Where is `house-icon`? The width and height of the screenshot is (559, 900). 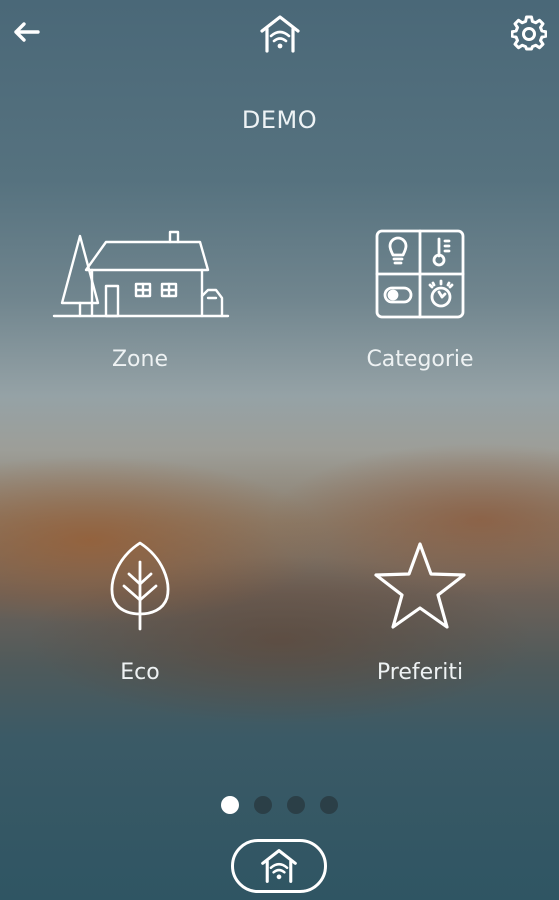
house-icon is located at coordinates (141, 274).